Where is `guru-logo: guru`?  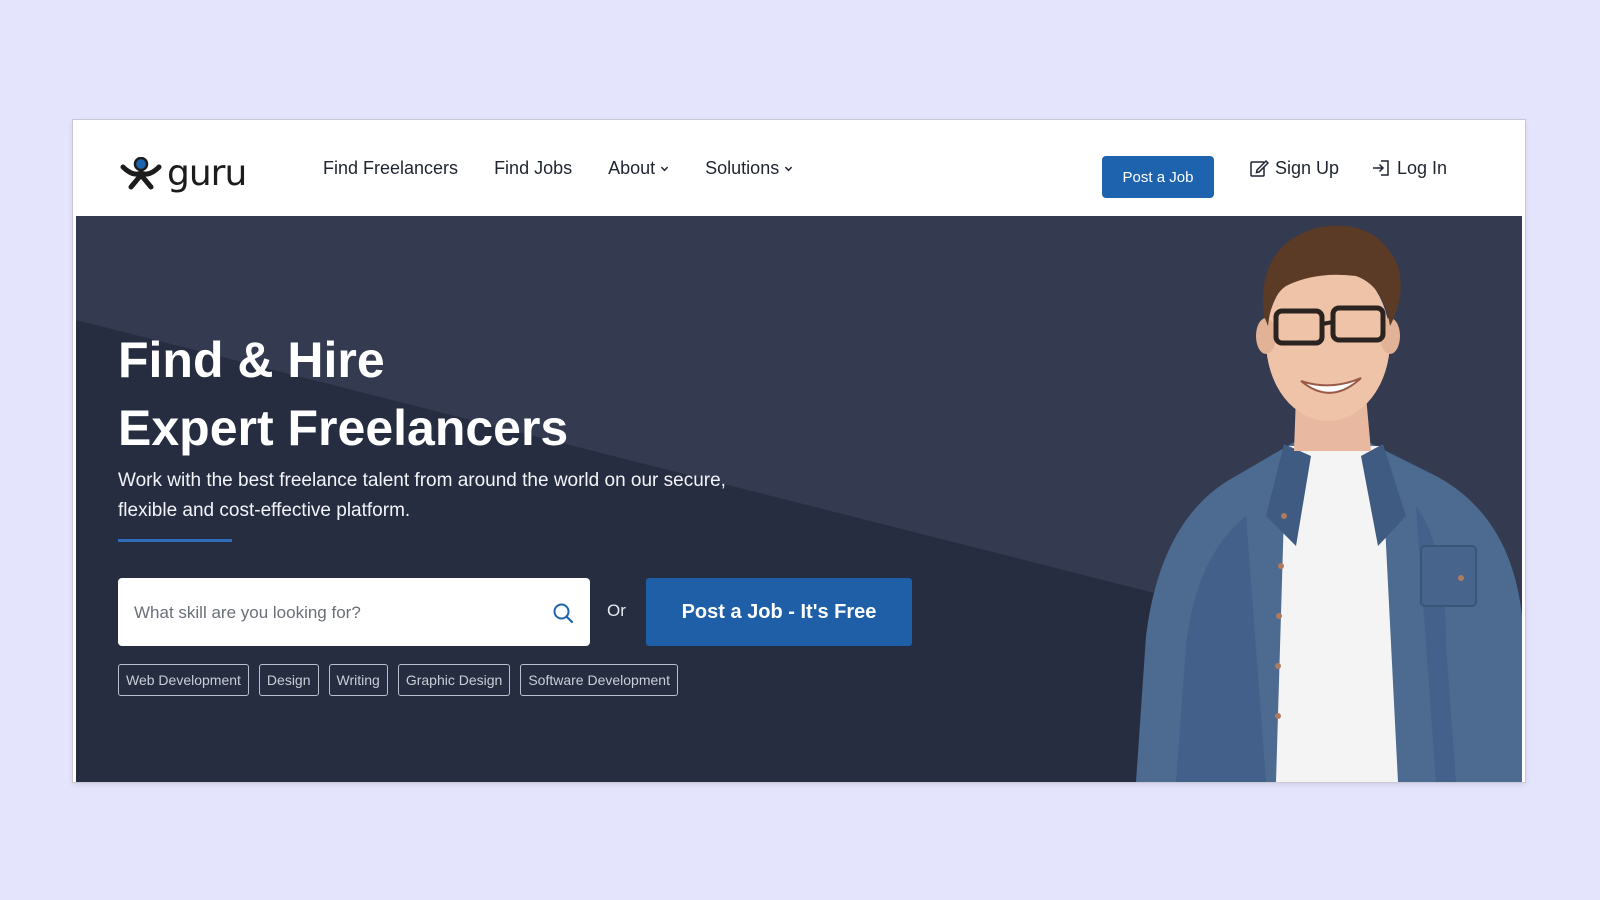 guru-logo: guru is located at coordinates (194, 174).